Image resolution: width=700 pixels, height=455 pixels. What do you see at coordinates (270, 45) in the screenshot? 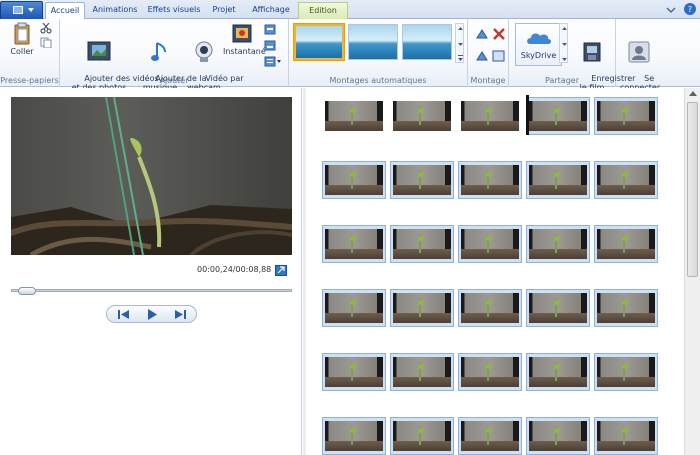
I see `caption-icon` at bounding box center [270, 45].